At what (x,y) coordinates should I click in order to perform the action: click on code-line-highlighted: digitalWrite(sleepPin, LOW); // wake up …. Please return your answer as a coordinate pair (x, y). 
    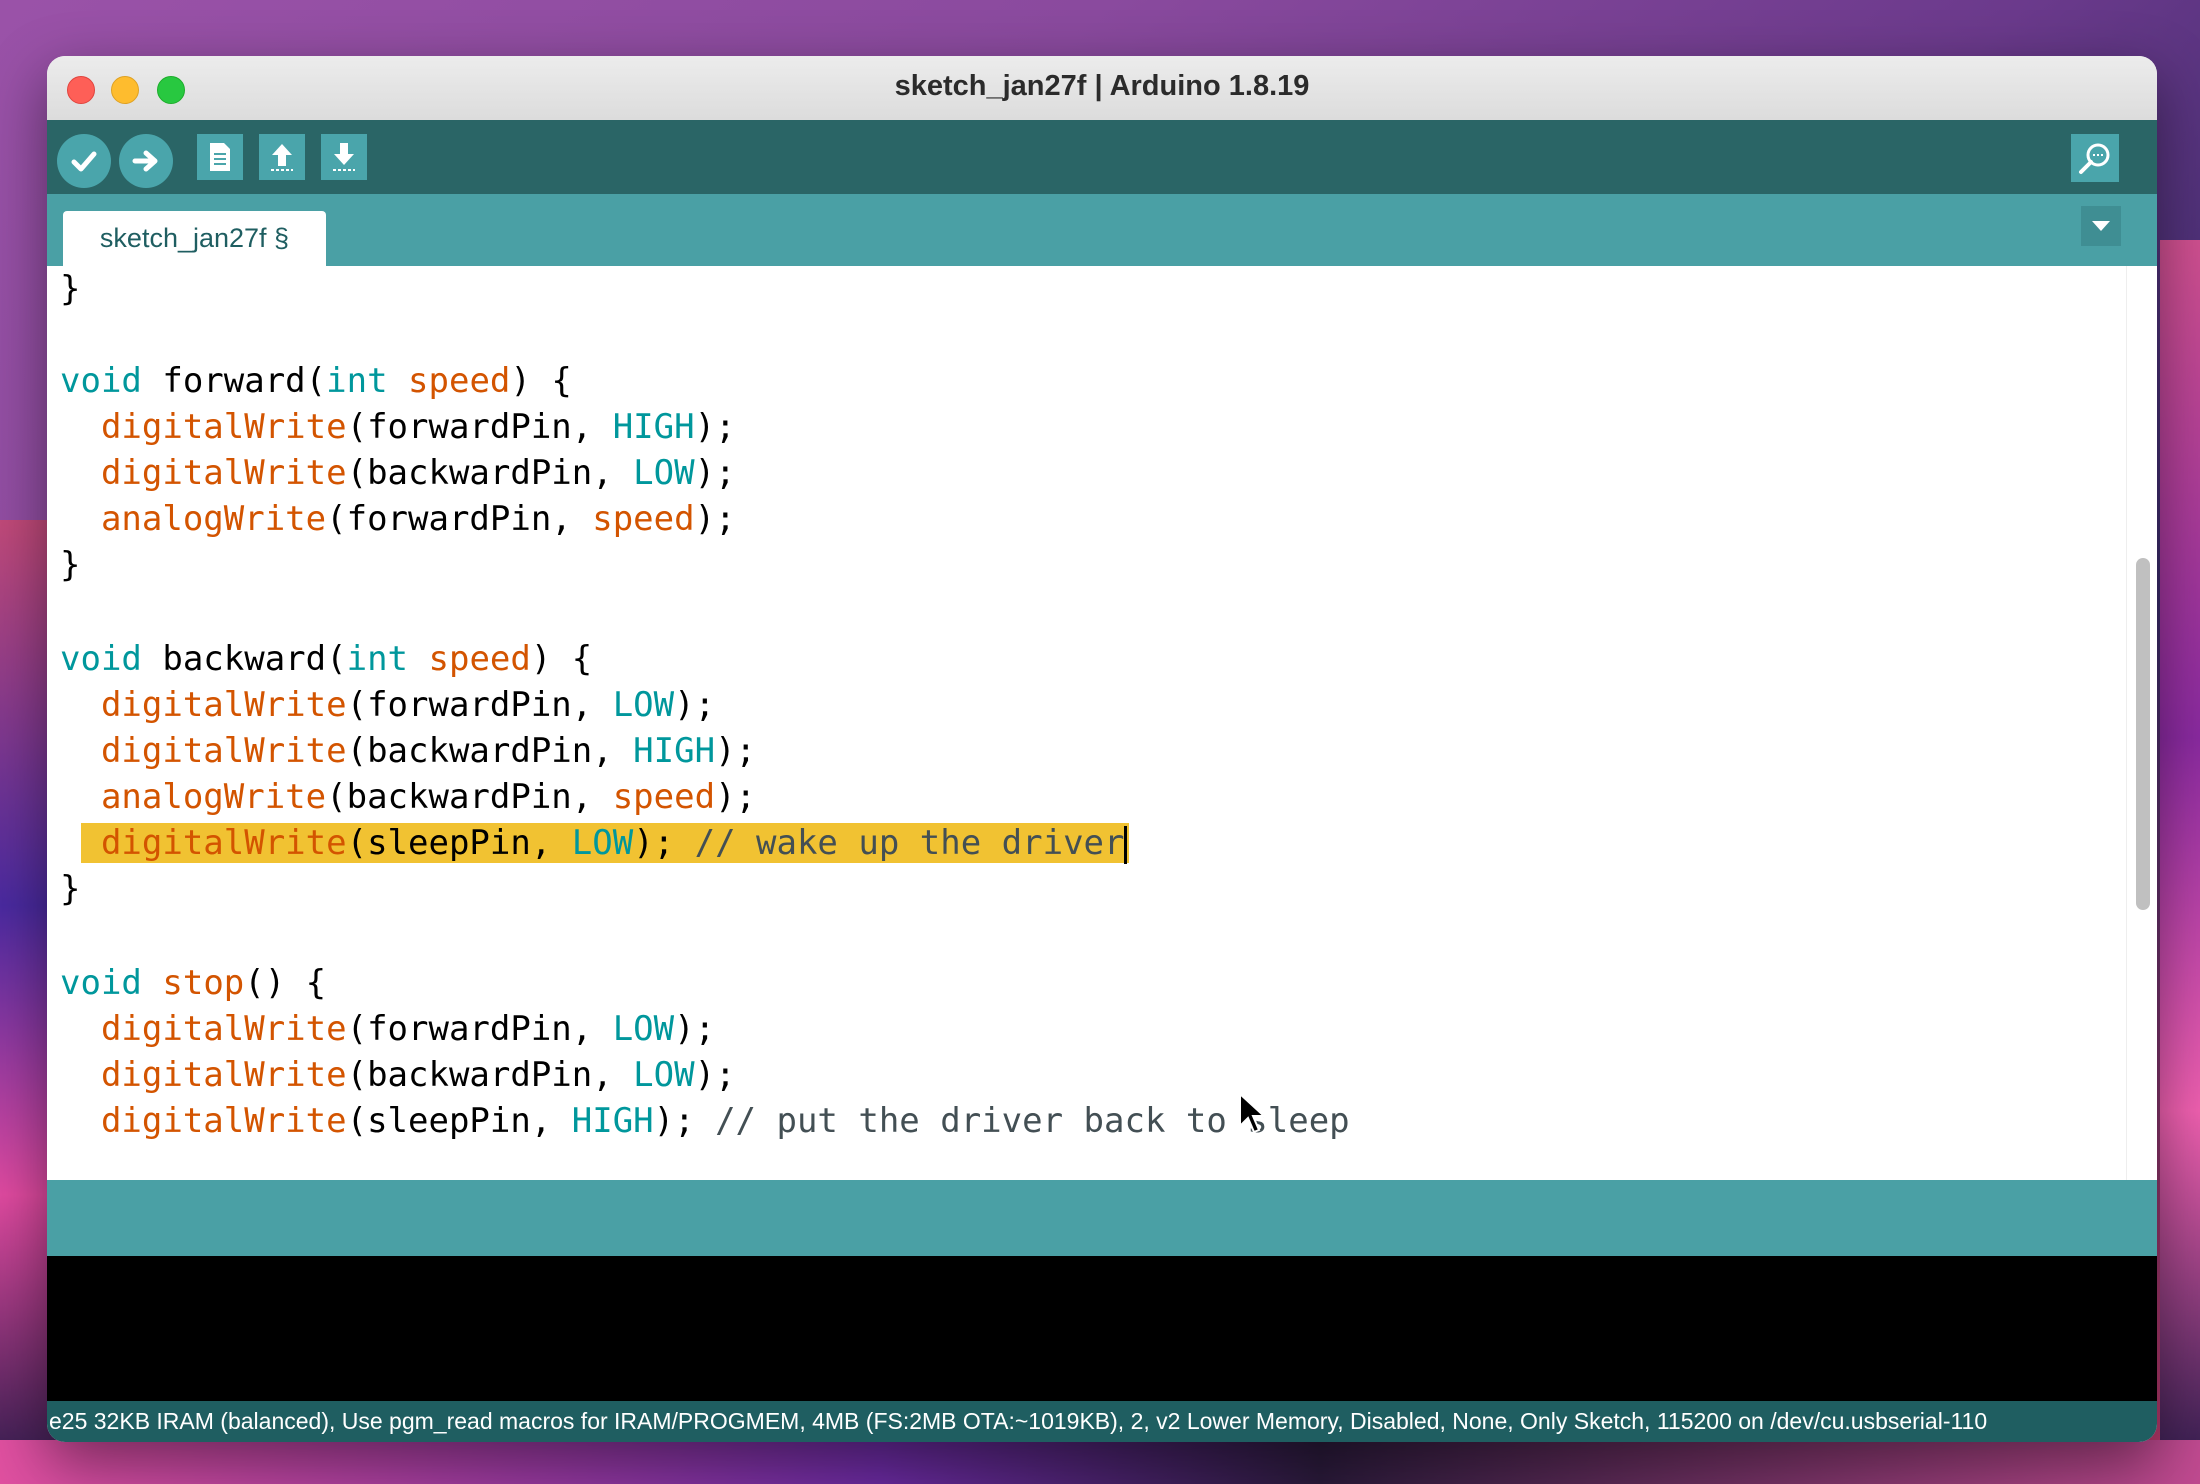
    Looking at the image, I should click on (595, 843).